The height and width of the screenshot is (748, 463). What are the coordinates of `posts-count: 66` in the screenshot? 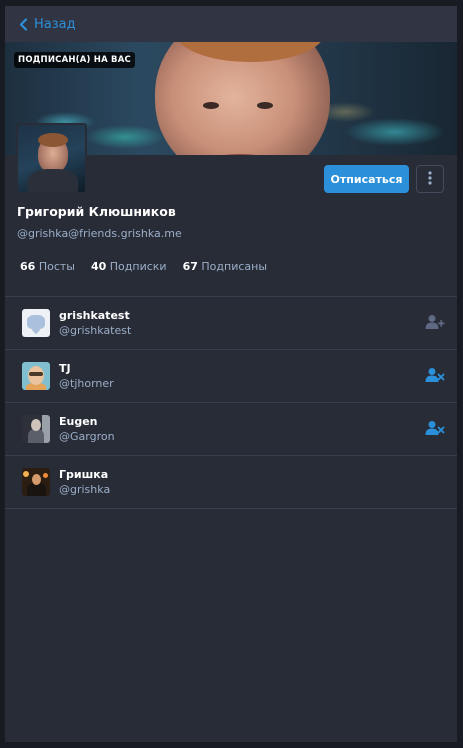 It's located at (28, 266).